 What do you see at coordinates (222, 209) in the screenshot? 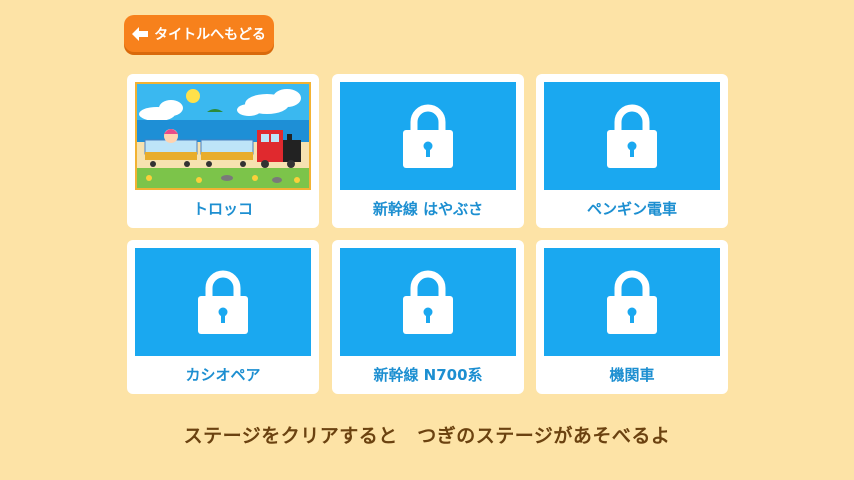
I see `stage-name: トロッコ` at bounding box center [222, 209].